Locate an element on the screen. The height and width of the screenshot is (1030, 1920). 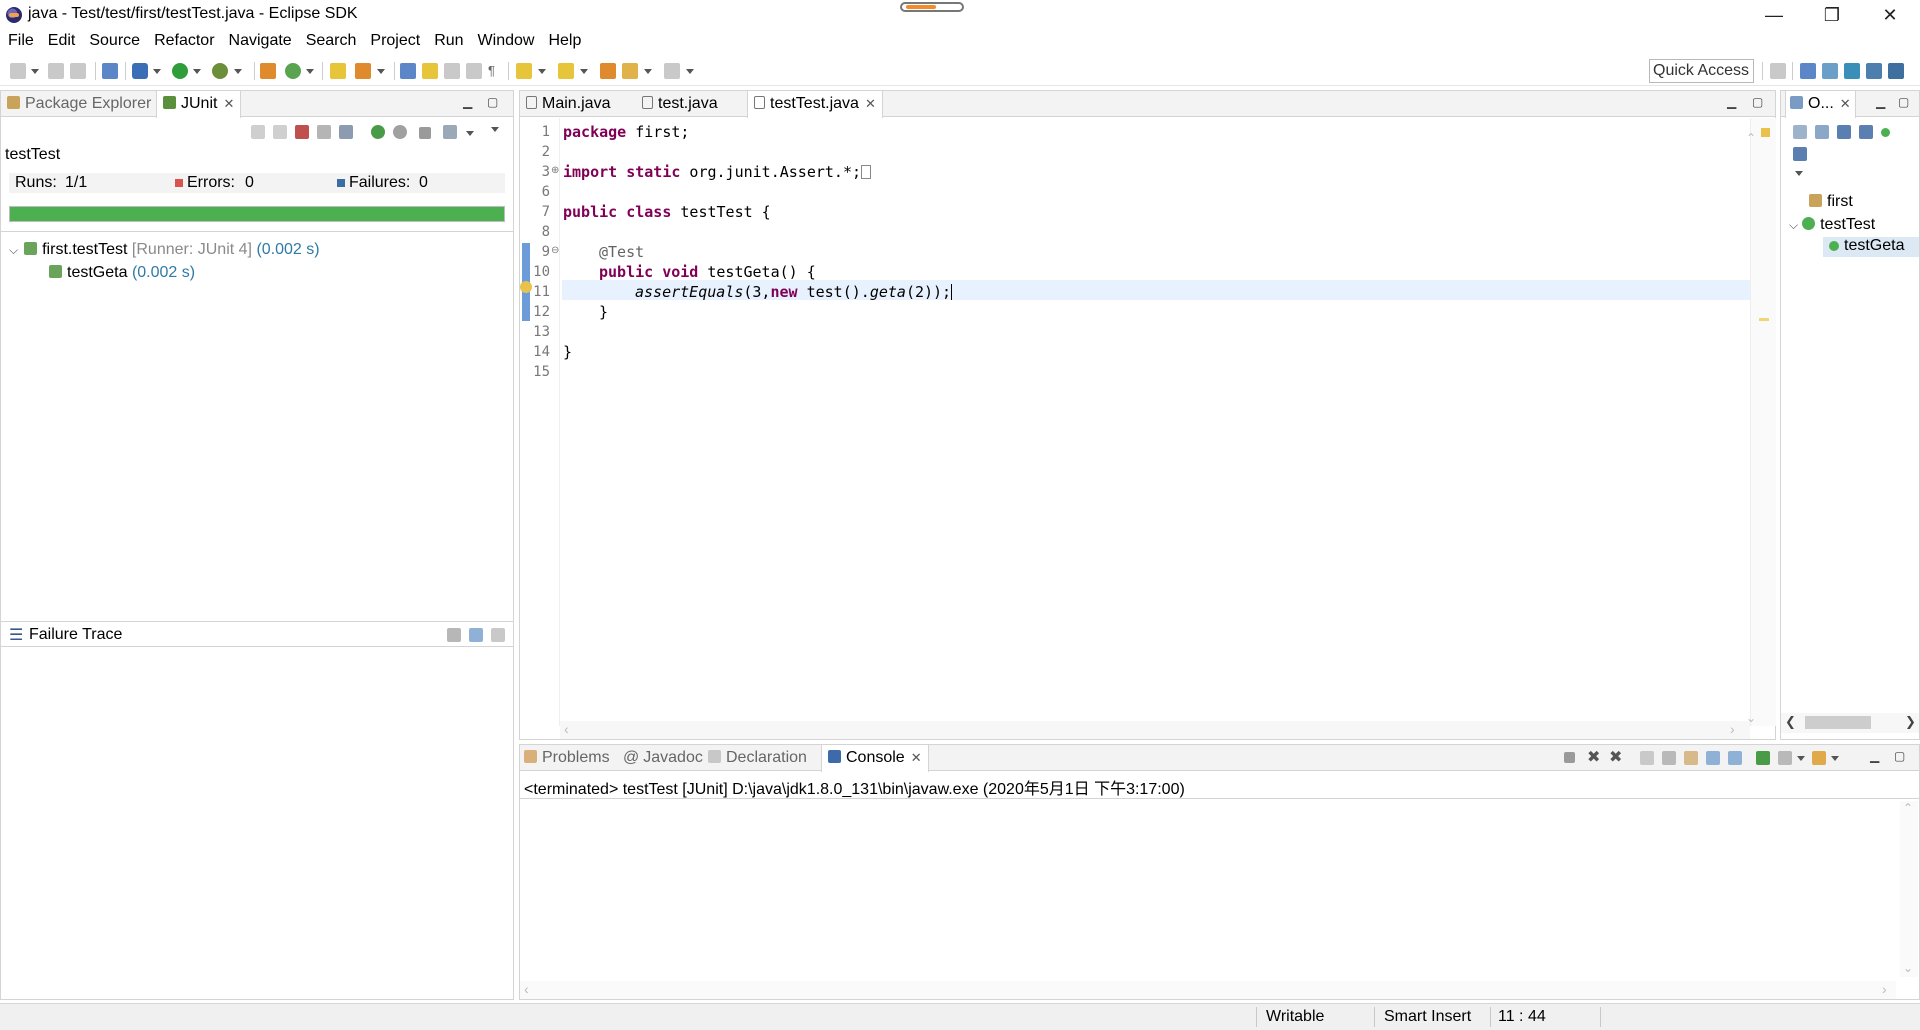
clear-console-icon is located at coordinates (1647, 758).